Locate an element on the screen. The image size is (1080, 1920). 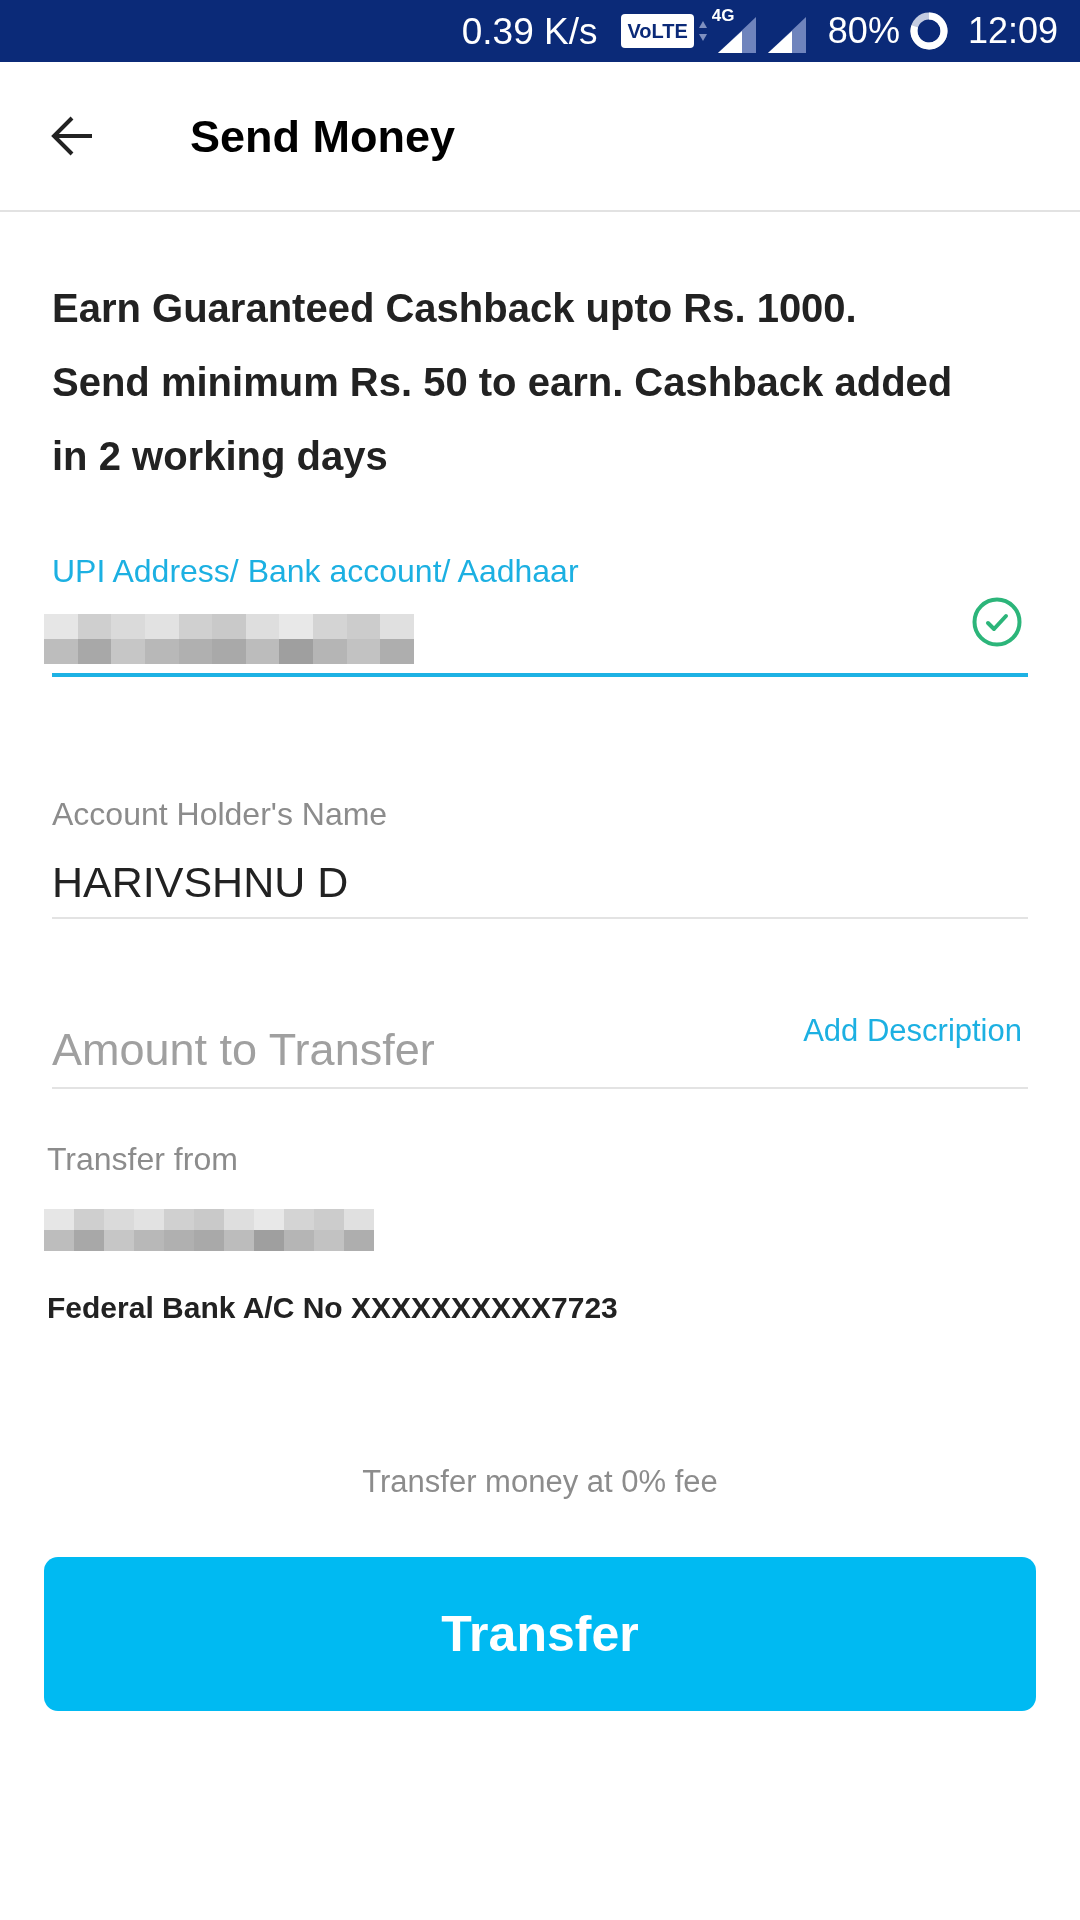
volte-badge: VoLTE is located at coordinates (657, 31).